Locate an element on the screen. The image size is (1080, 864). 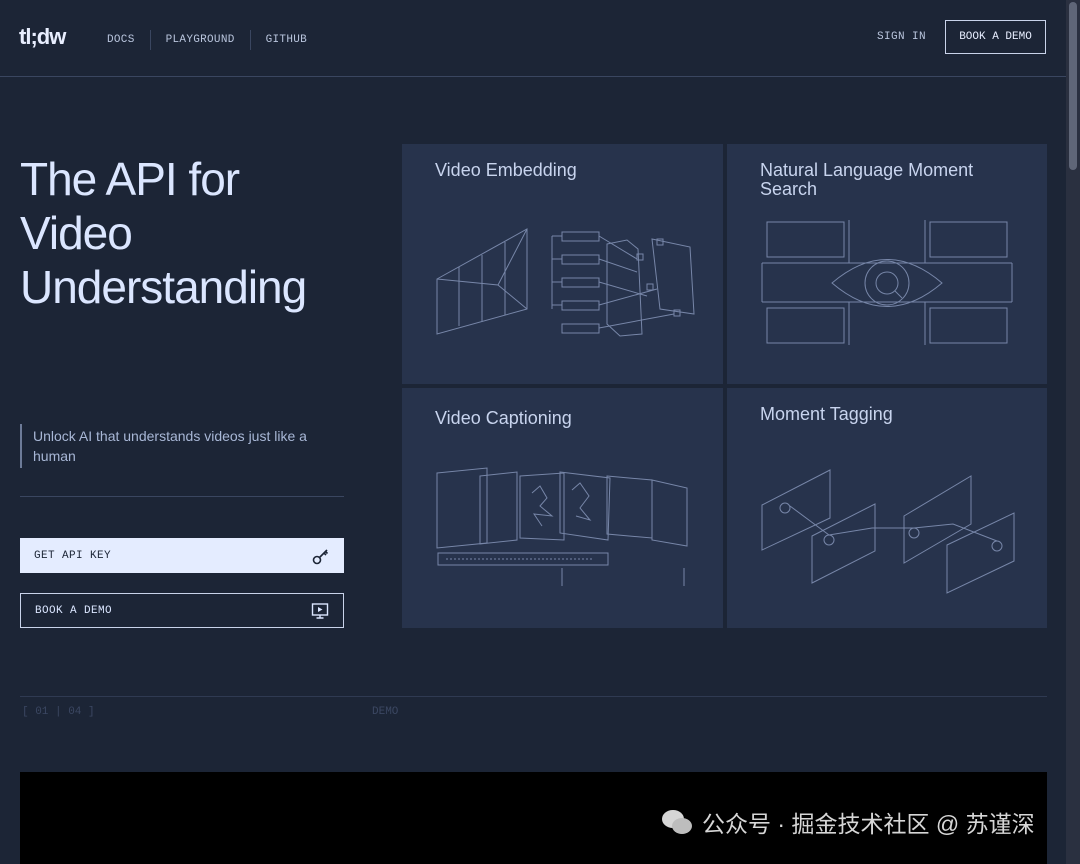
card-title-search: Natural Language Moment Search is located at coordinates (867, 179).